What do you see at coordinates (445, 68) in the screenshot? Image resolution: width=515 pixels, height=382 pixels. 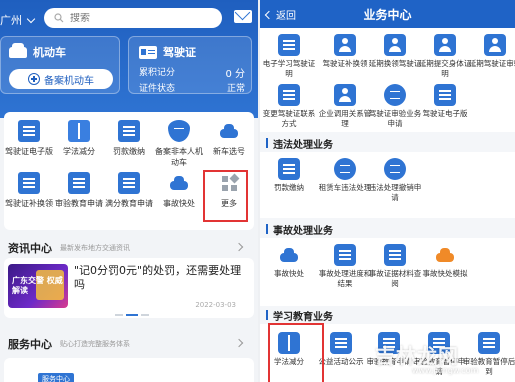 I see `service-label: 延期提交身体证明` at bounding box center [445, 68].